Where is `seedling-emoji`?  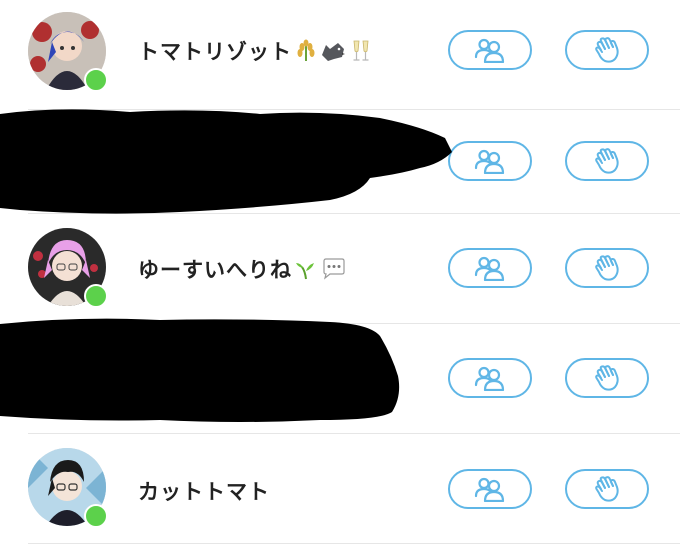
seedling-emoji is located at coordinates (306, 271).